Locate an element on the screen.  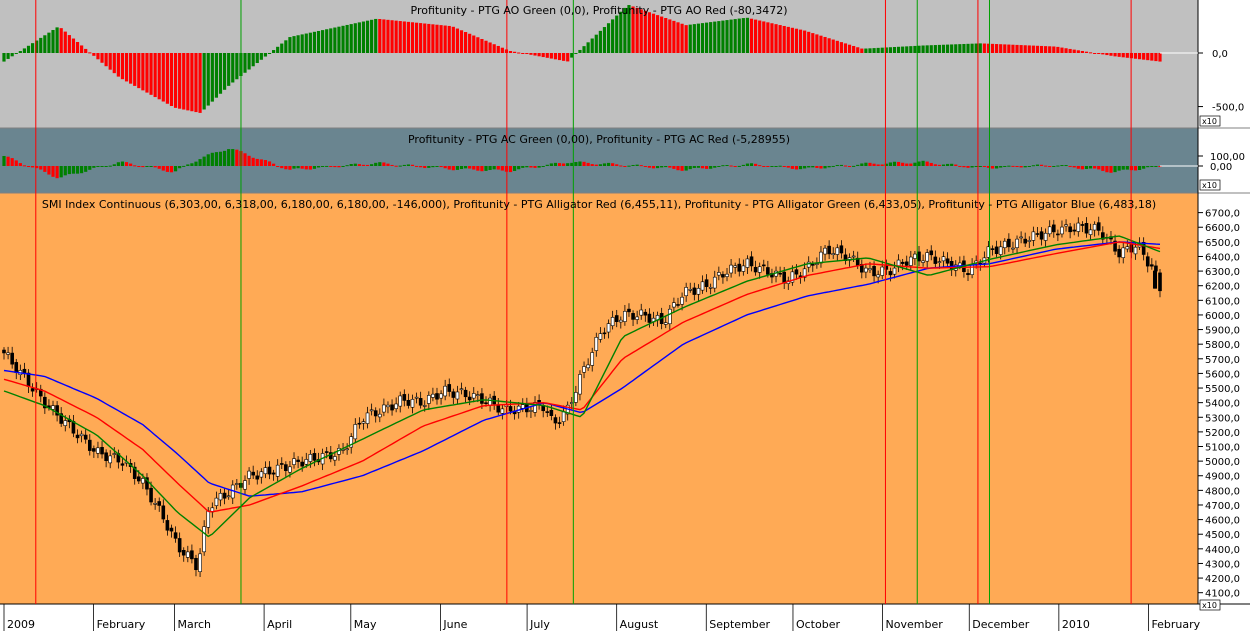
price-tick: 6600,0 is located at coordinates (1222, 228).